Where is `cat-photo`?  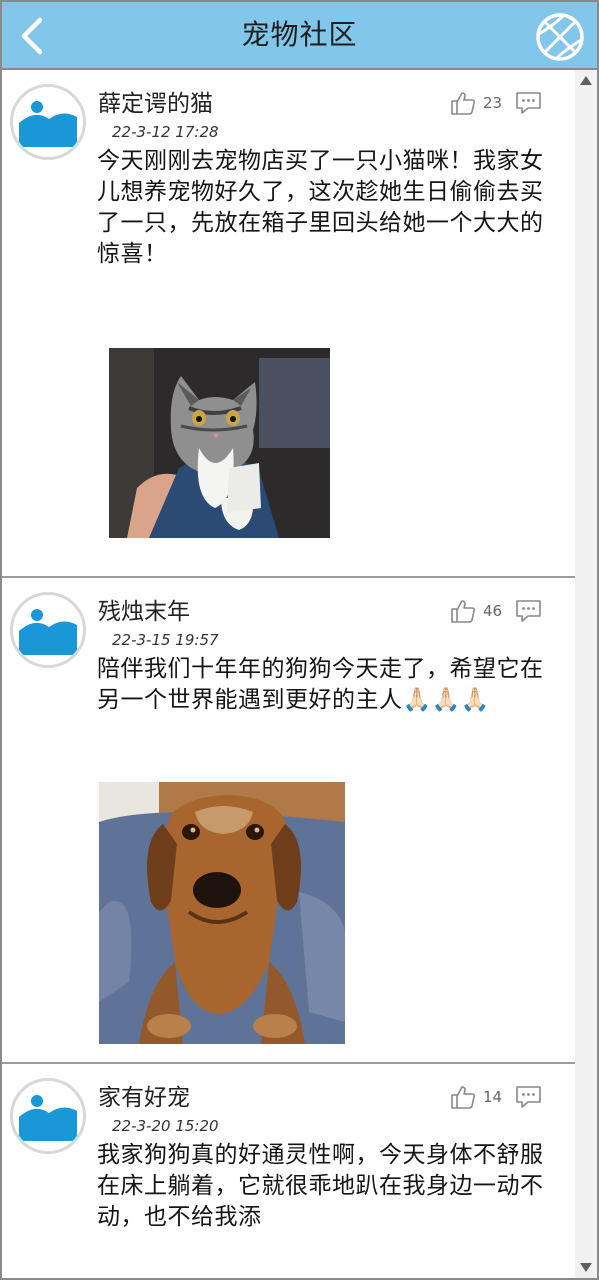
cat-photo is located at coordinates (219, 443).